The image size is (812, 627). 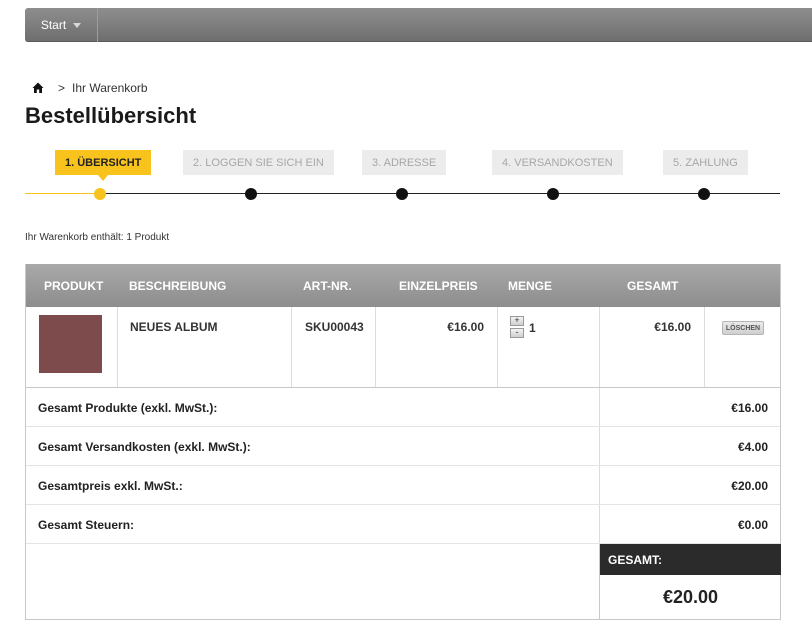 What do you see at coordinates (532, 328) in the screenshot?
I see `product-quantity: 1` at bounding box center [532, 328].